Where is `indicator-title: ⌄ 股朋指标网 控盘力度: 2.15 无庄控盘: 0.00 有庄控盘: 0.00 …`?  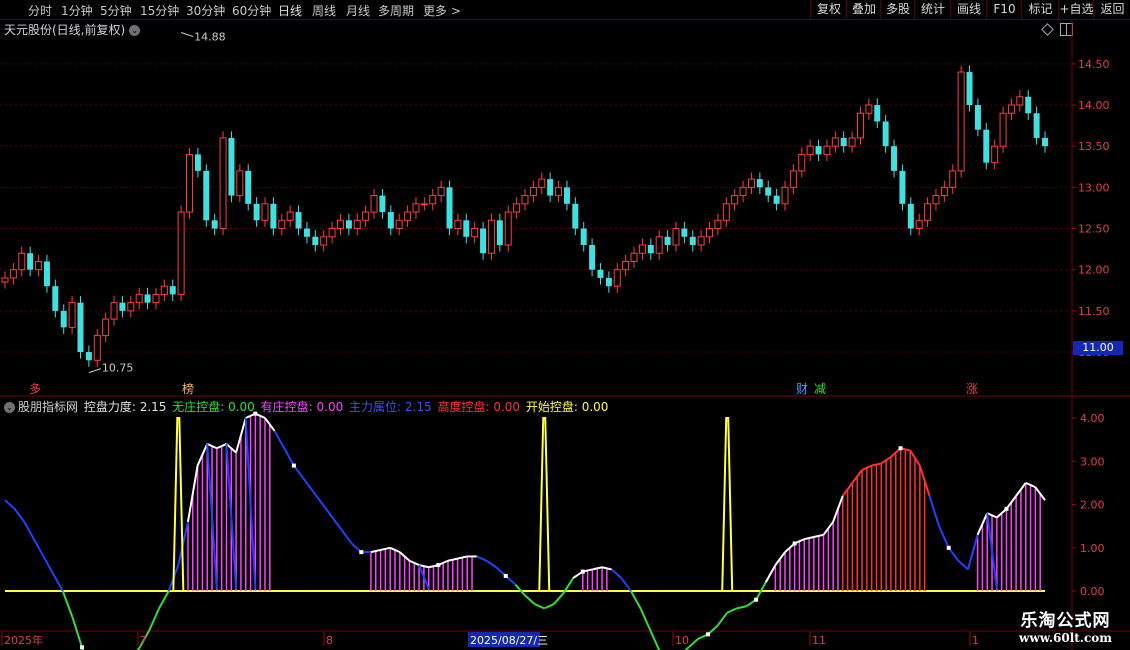
indicator-title: ⌄ 股朋指标网 控盘力度: 2.15 无庄控盘: 0.00 有庄控盘: 0.00 … is located at coordinates (308, 406).